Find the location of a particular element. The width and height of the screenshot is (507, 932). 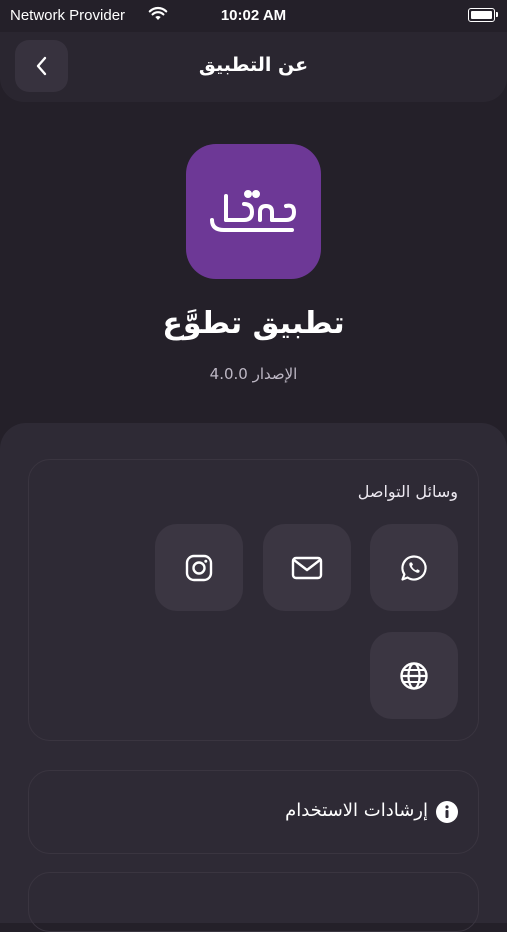

page-title: عن التطبيق is located at coordinates (253, 65).